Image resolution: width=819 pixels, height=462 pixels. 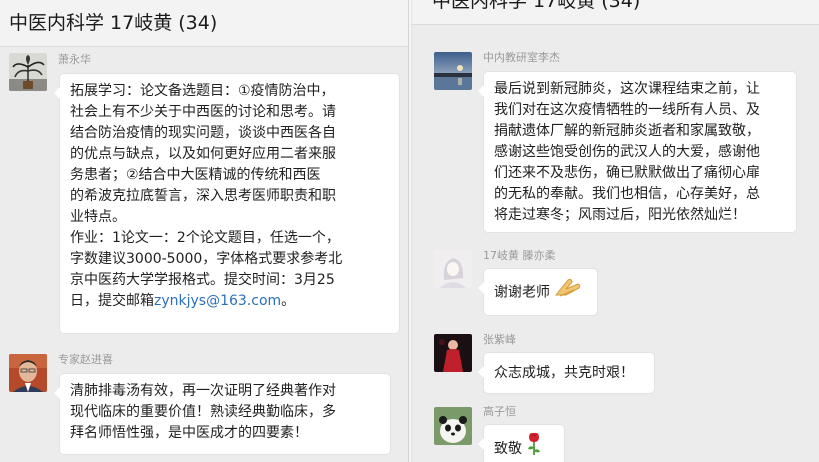 I want to click on panda-avatar, so click(x=453, y=426).